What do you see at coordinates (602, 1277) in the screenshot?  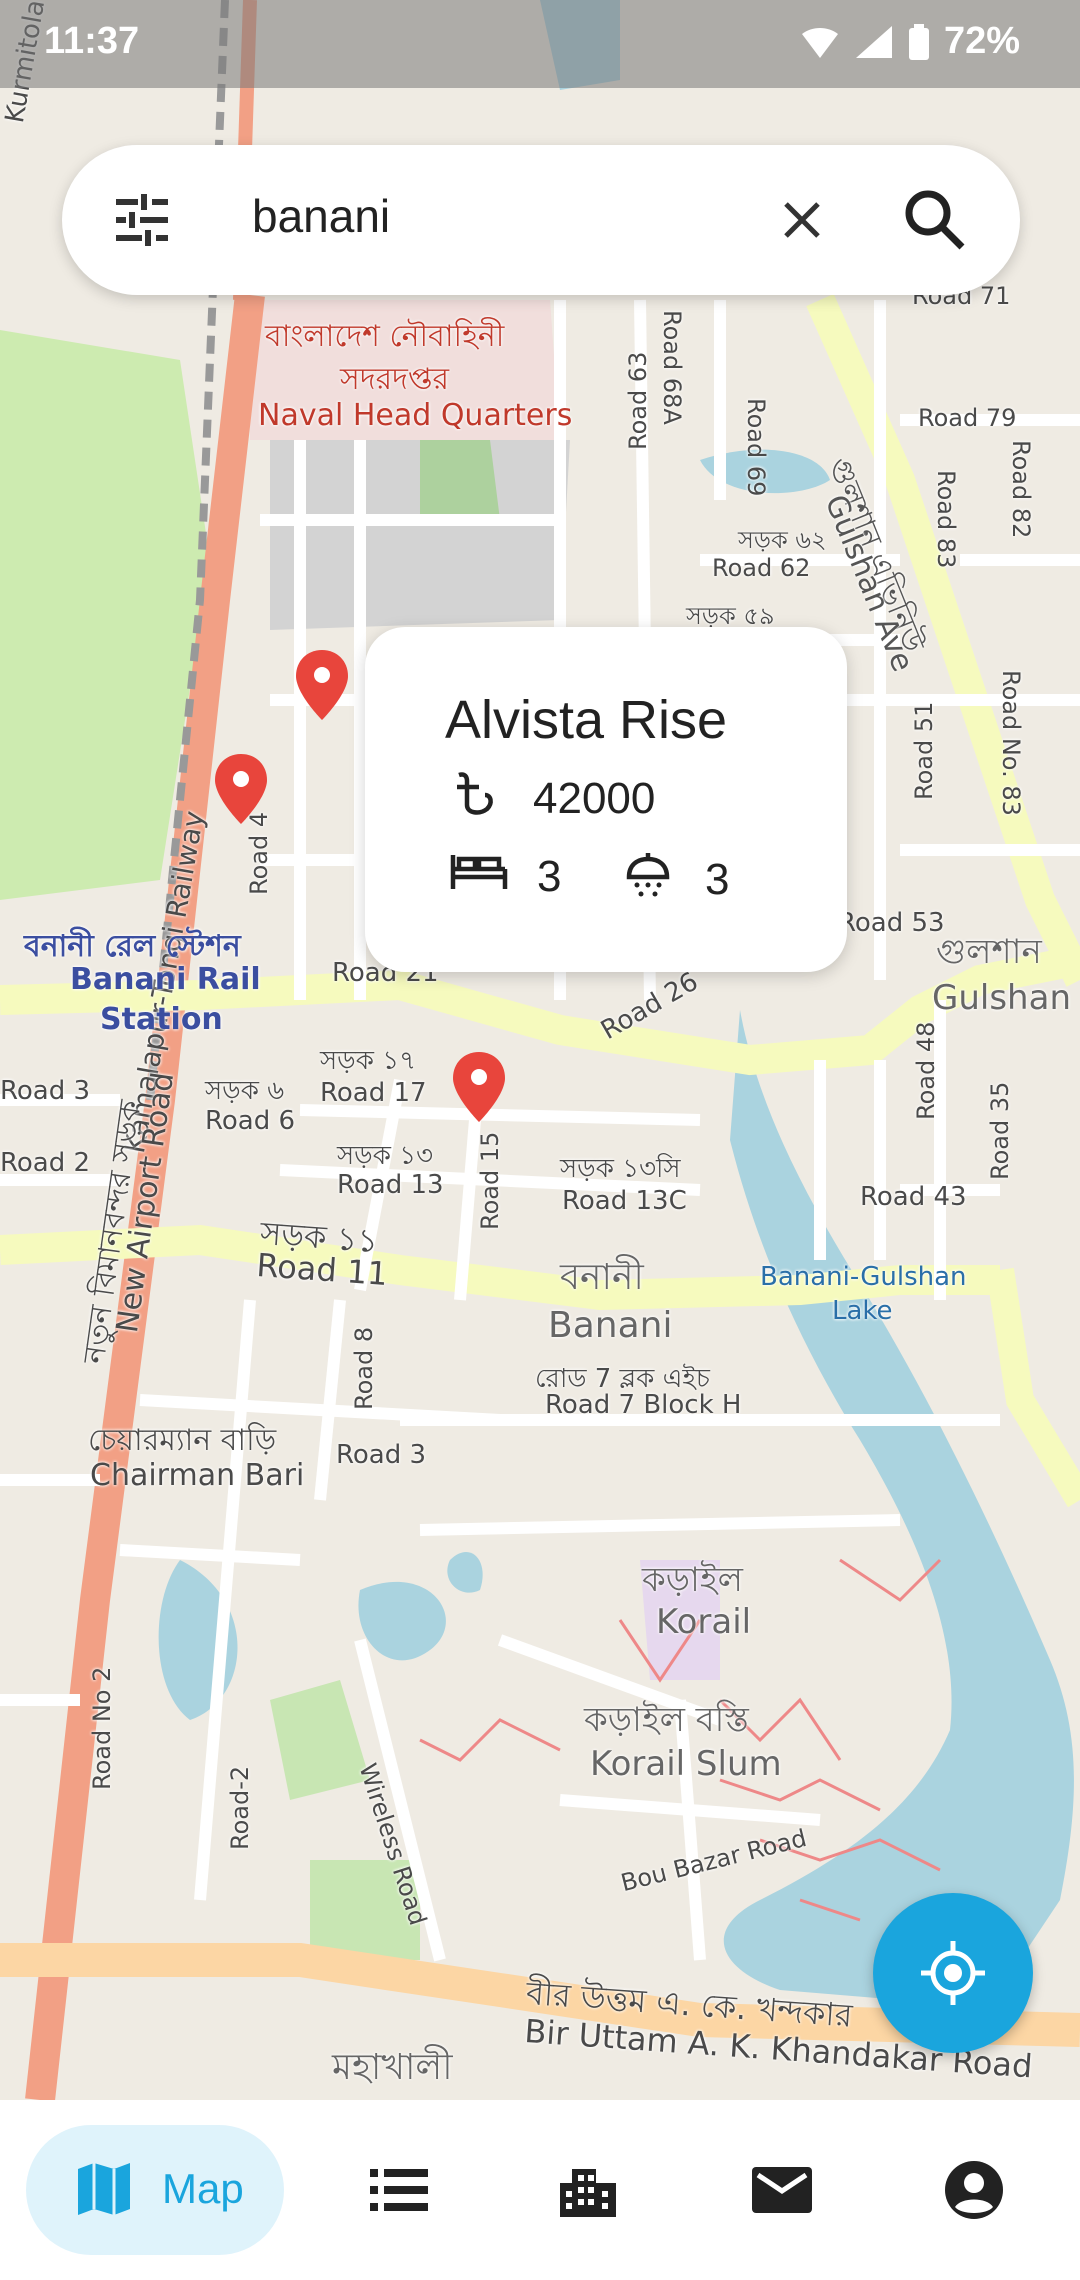 I see `map-label: বনানী` at bounding box center [602, 1277].